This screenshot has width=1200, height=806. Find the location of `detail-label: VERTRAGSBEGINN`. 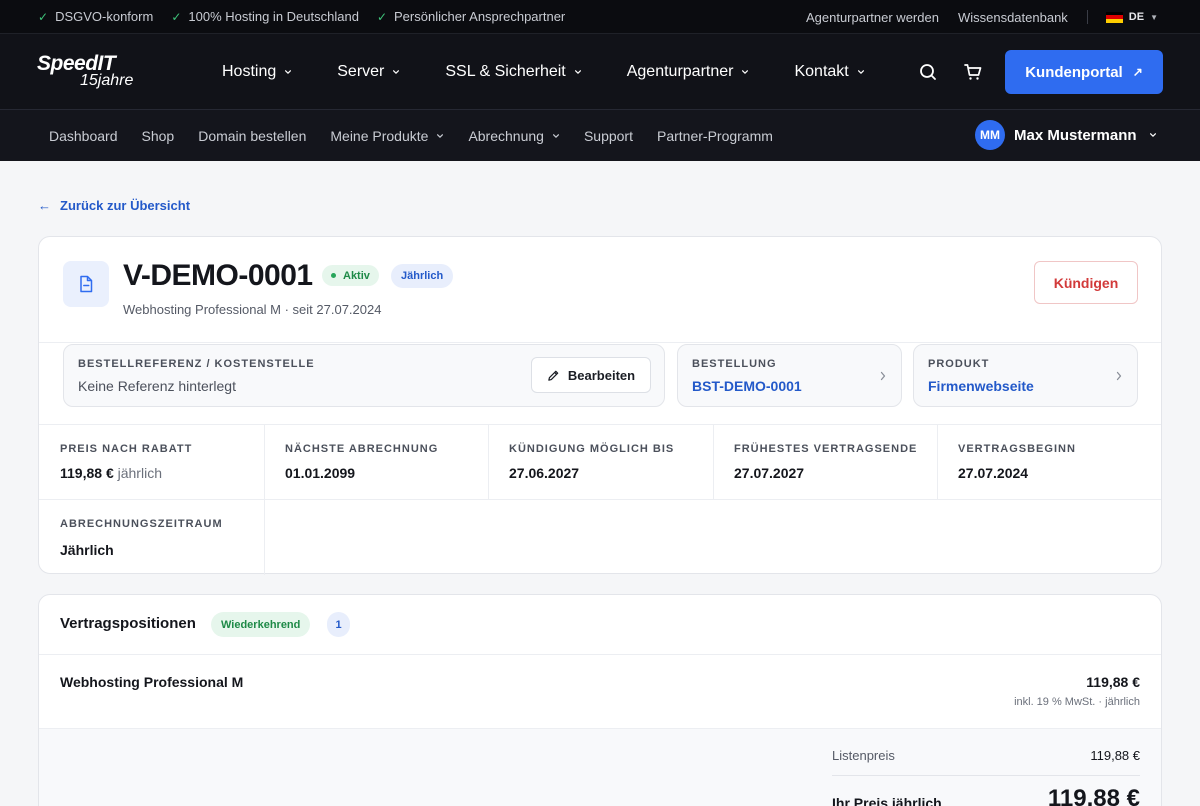

detail-label: VERTRAGSBEGINN is located at coordinates (1017, 449).